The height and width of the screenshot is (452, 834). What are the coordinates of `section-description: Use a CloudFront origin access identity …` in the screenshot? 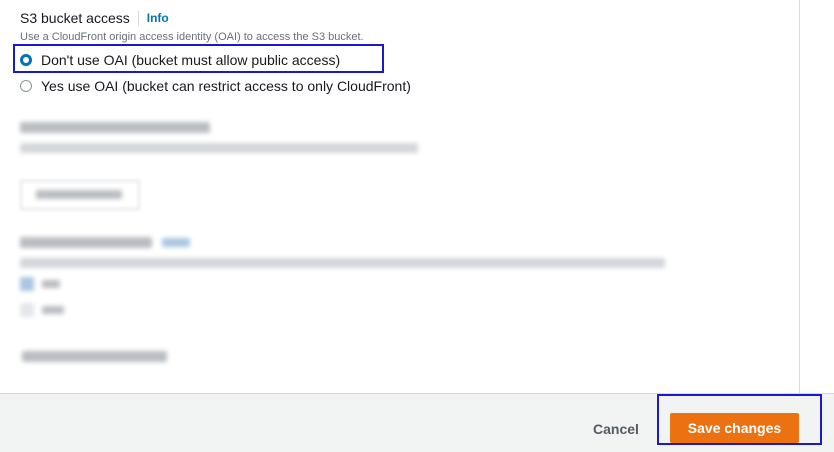 It's located at (192, 37).